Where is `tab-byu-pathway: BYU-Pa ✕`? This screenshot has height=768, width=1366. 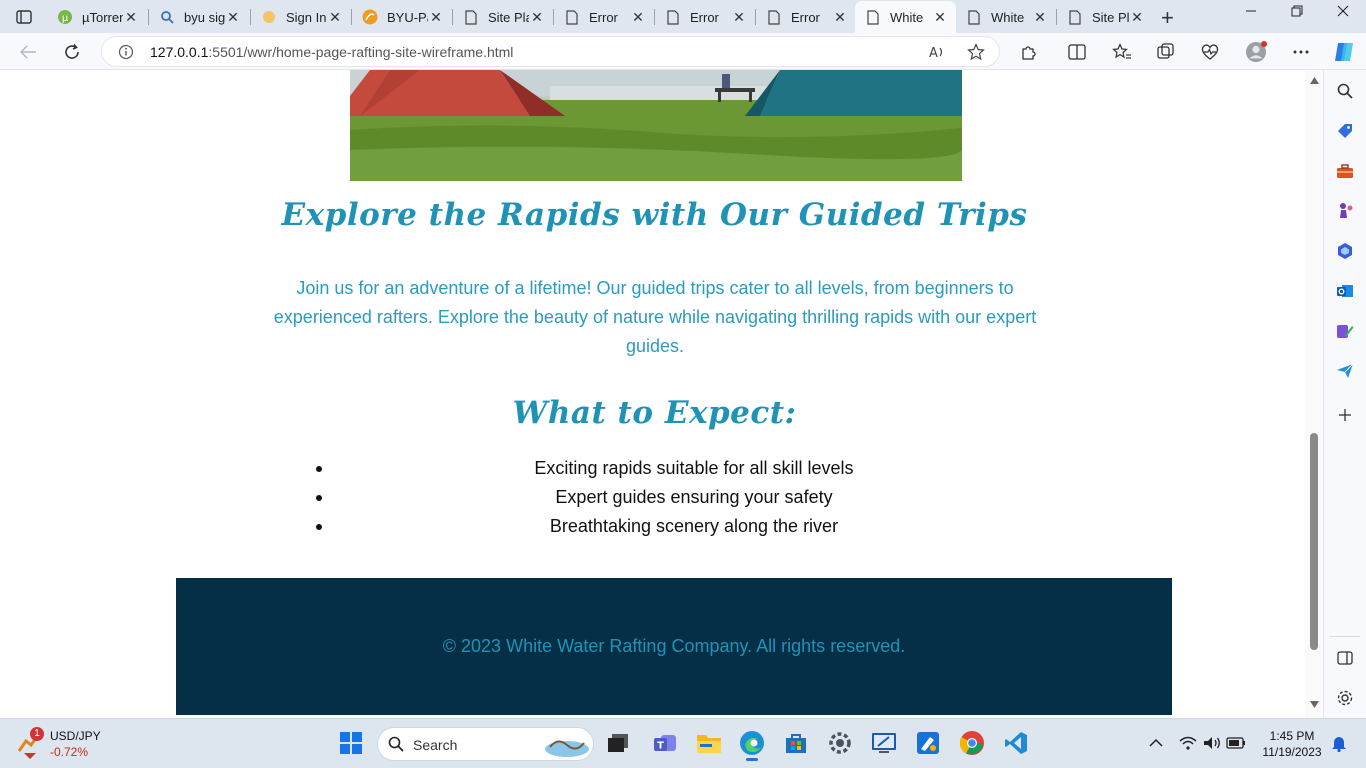 tab-byu-pathway: BYU-Pa ✕ is located at coordinates (402, 17).